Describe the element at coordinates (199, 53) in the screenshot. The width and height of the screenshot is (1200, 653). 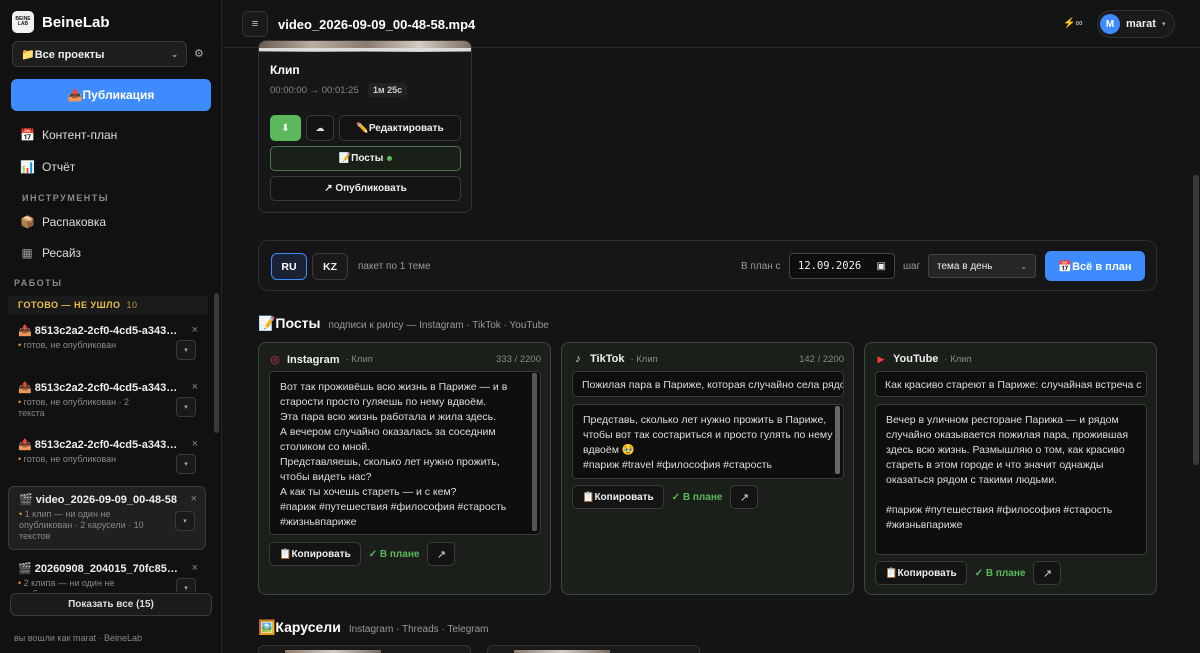
I see `gear-icon: ⚙` at that location.